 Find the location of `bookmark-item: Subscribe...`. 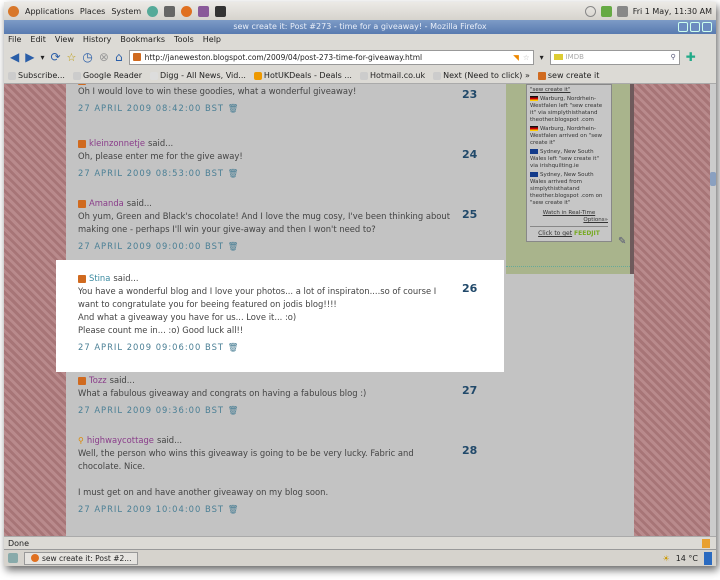

bookmark-item: Subscribe... is located at coordinates (36, 75).